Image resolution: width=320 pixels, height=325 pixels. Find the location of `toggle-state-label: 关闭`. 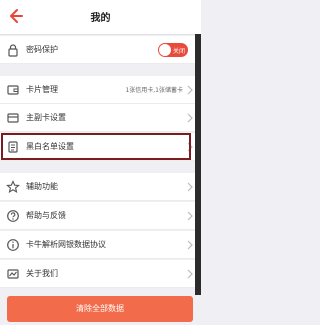

toggle-state-label: 关闭 is located at coordinates (179, 51).